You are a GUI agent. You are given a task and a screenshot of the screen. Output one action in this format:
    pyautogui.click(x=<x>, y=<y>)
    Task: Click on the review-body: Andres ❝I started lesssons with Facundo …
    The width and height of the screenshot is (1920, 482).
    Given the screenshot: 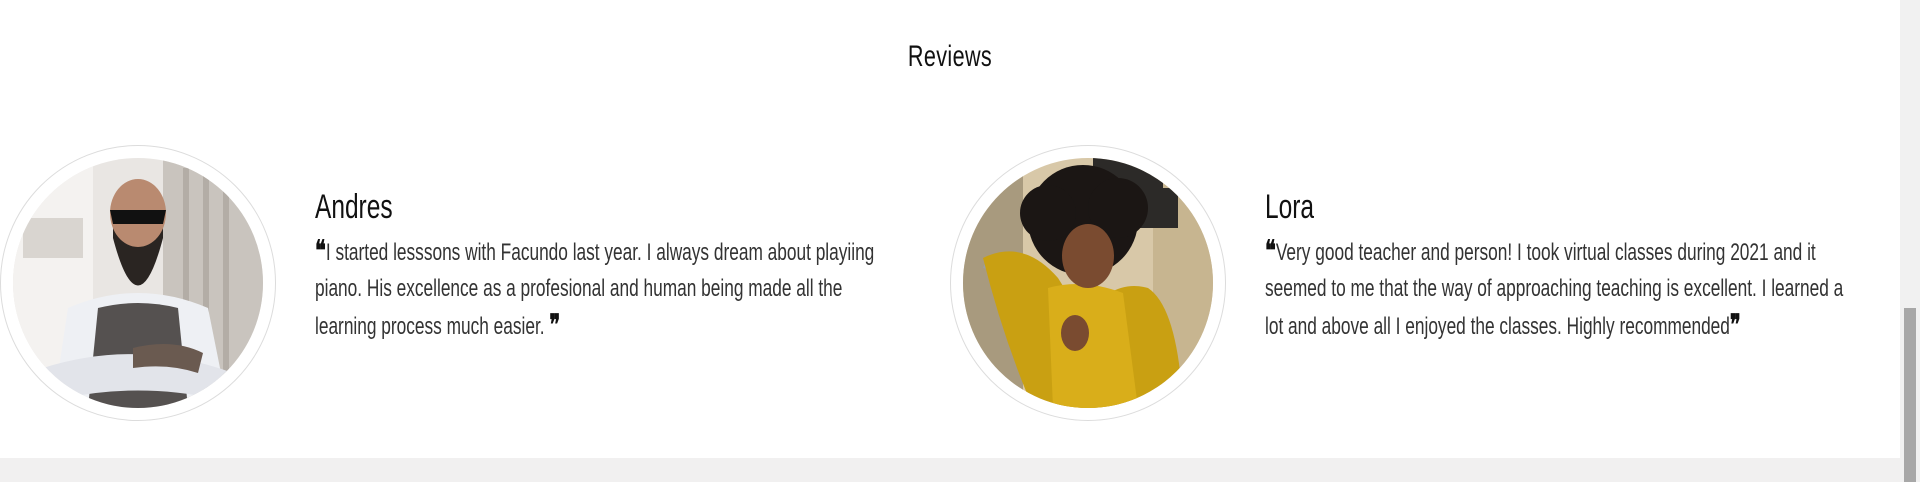 What is the action you would take?
    pyautogui.click(x=615, y=266)
    